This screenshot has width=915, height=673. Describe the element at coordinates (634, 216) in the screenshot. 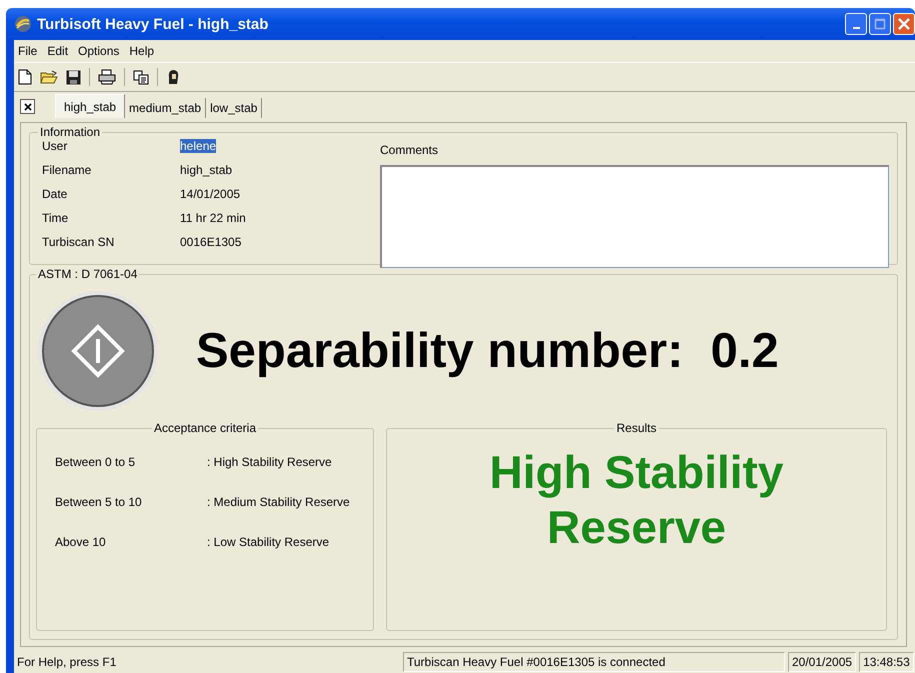

I see `comments-field` at that location.